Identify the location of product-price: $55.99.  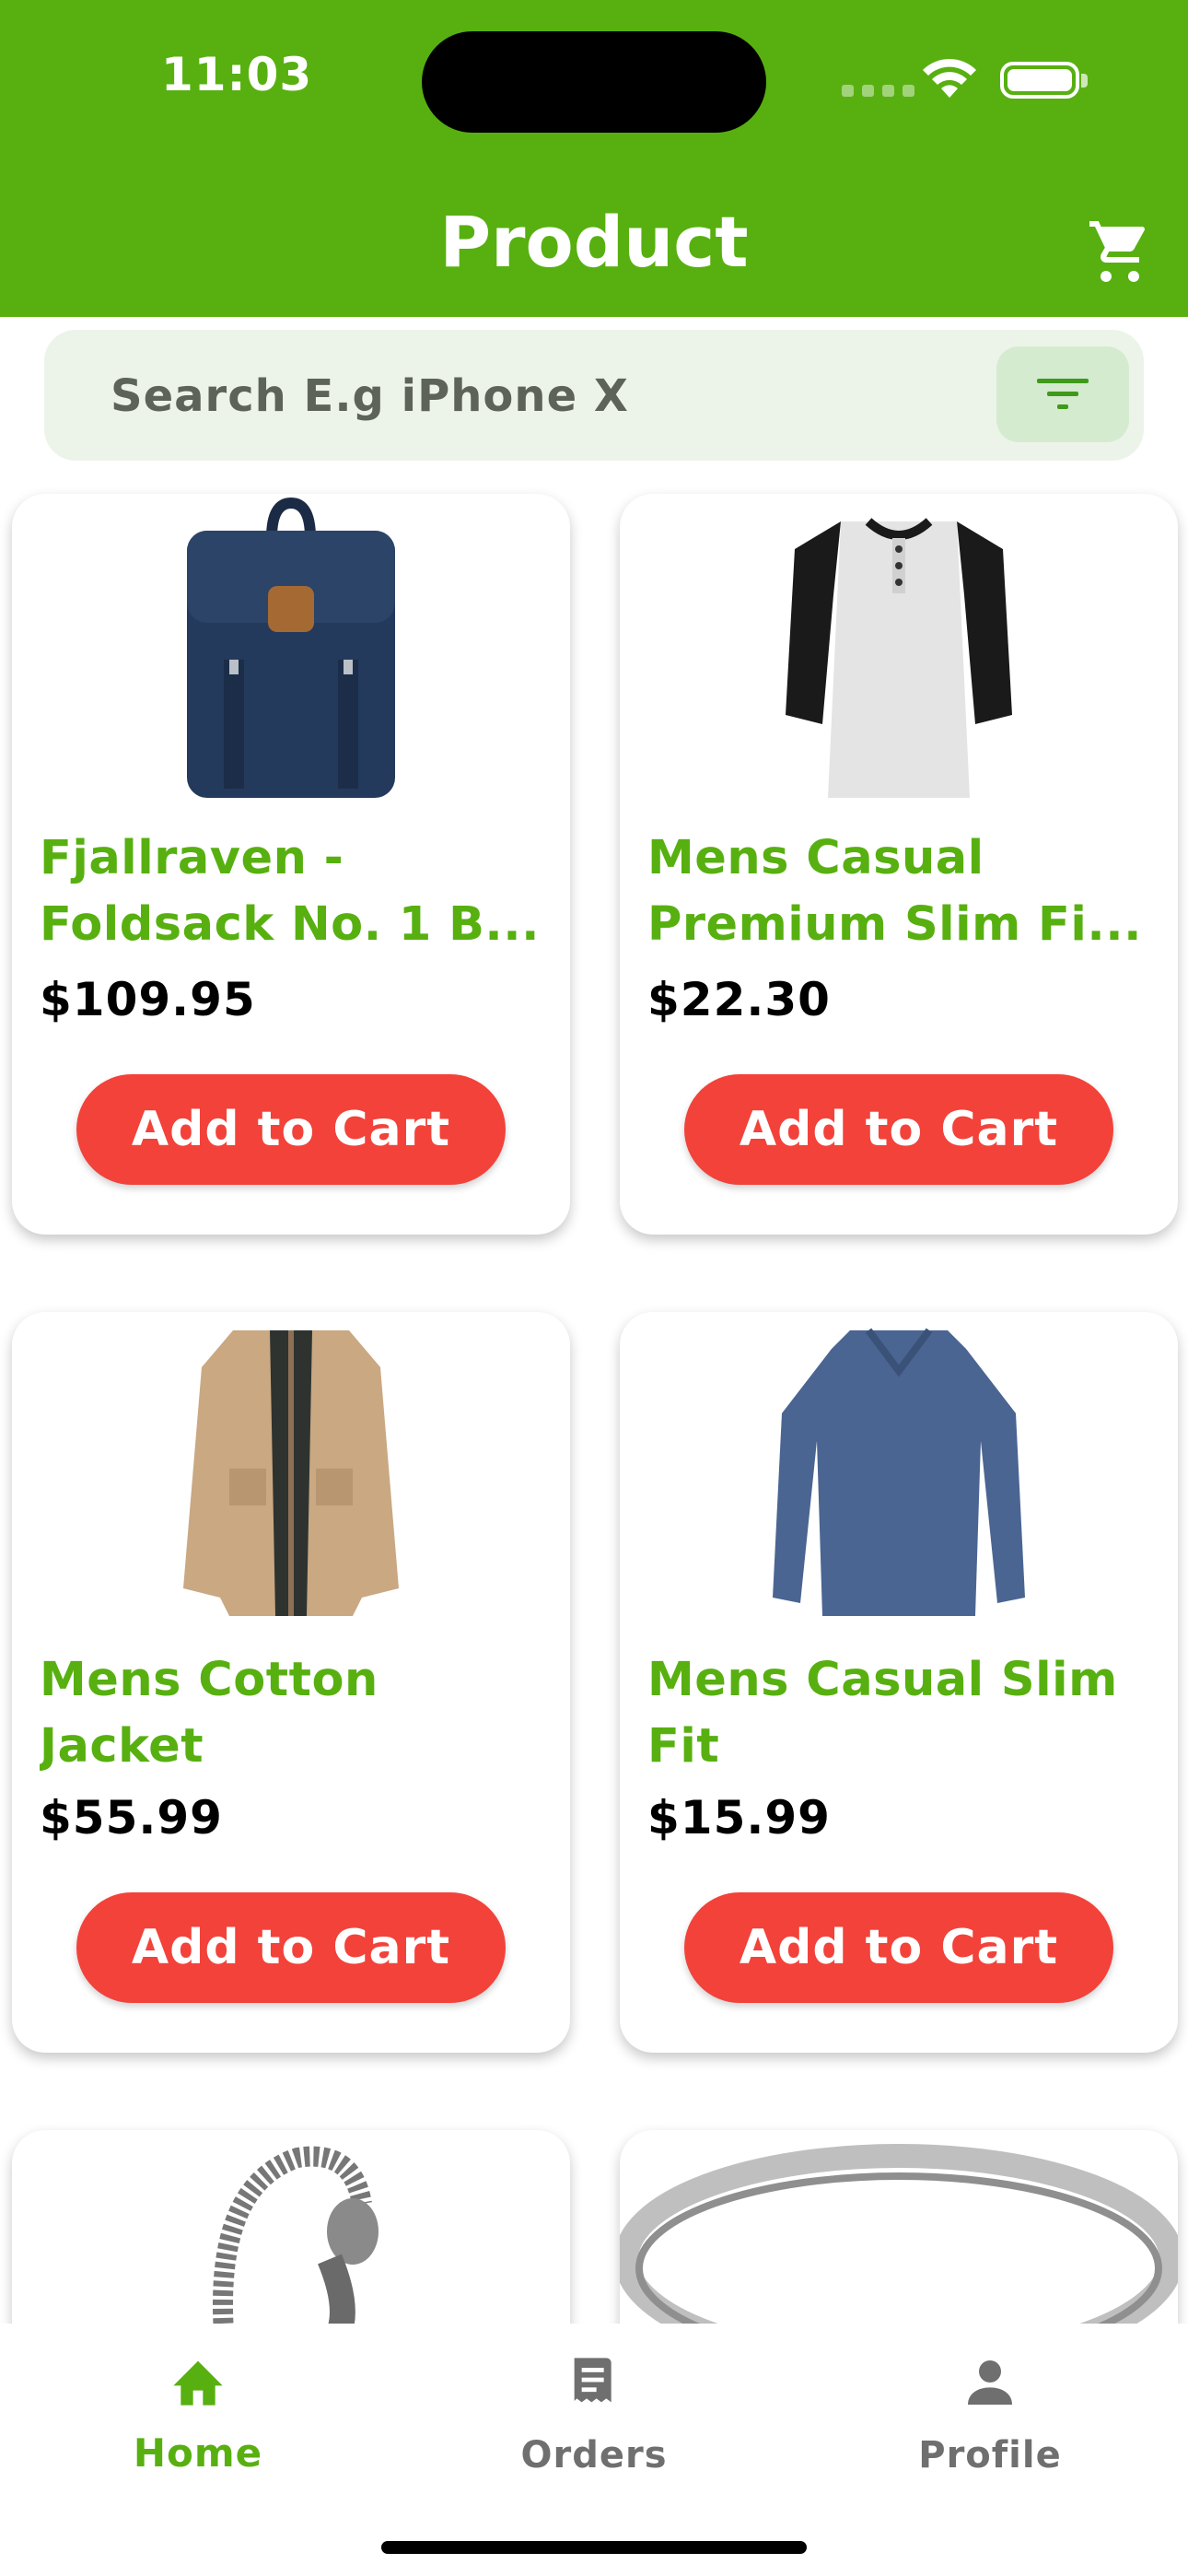
(131, 1817).